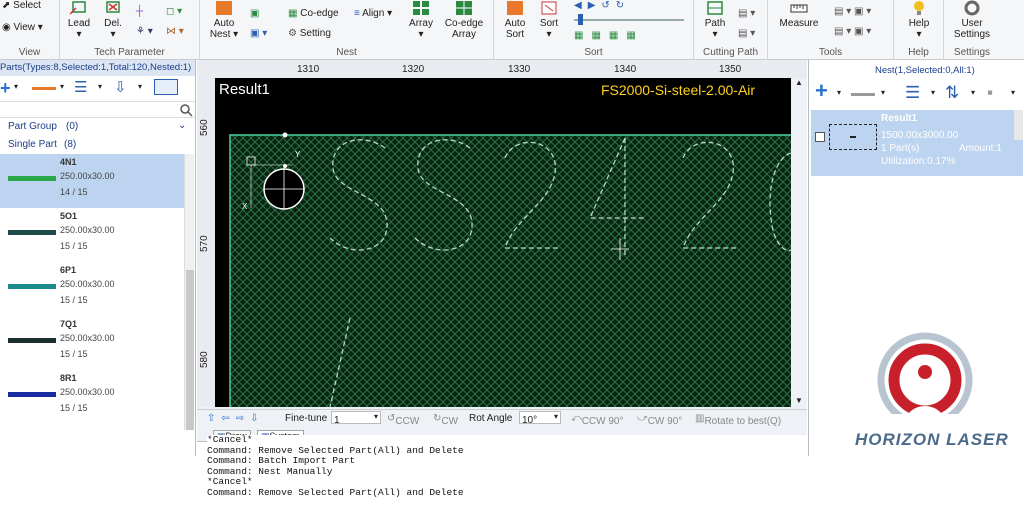 This screenshot has width=1024, height=525. Describe the element at coordinates (972, 8) in the screenshot. I see `gear-icon` at that location.